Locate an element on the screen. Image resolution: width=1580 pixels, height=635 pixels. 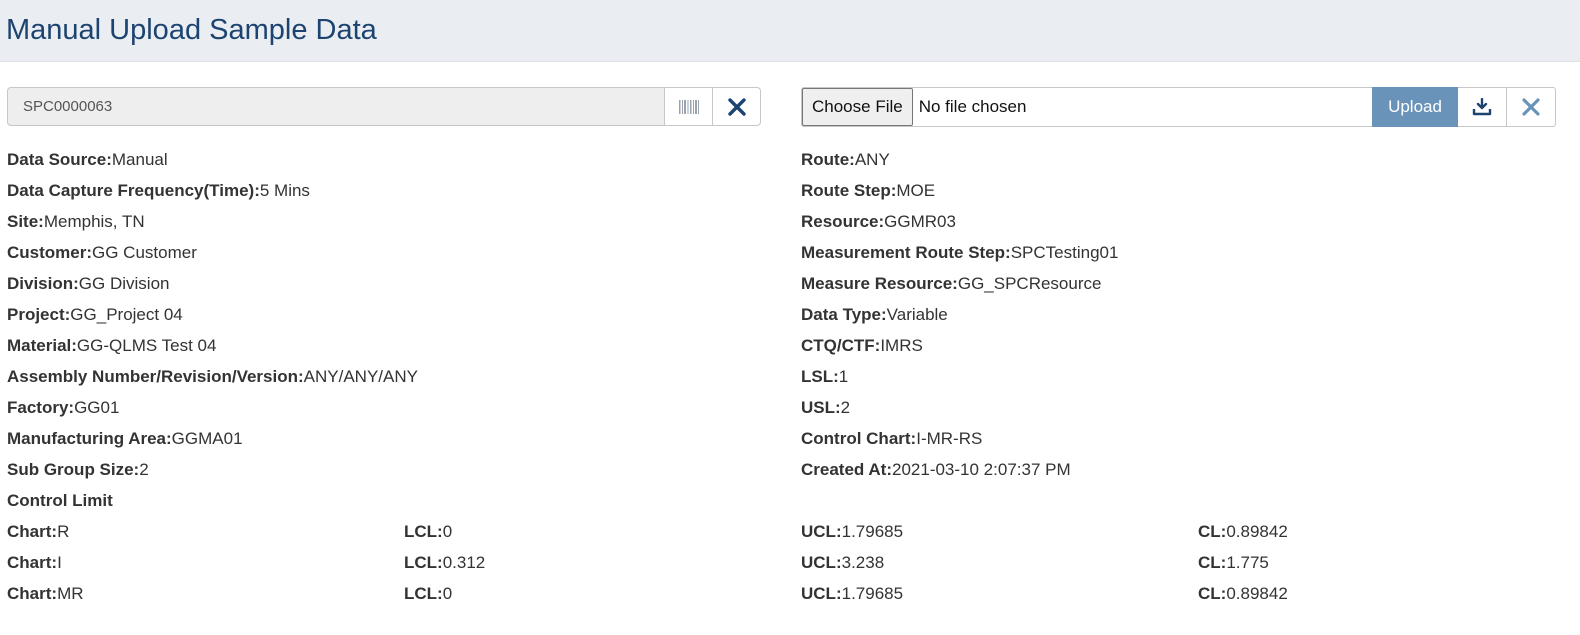
sample-id-input-group is located at coordinates (384, 106).